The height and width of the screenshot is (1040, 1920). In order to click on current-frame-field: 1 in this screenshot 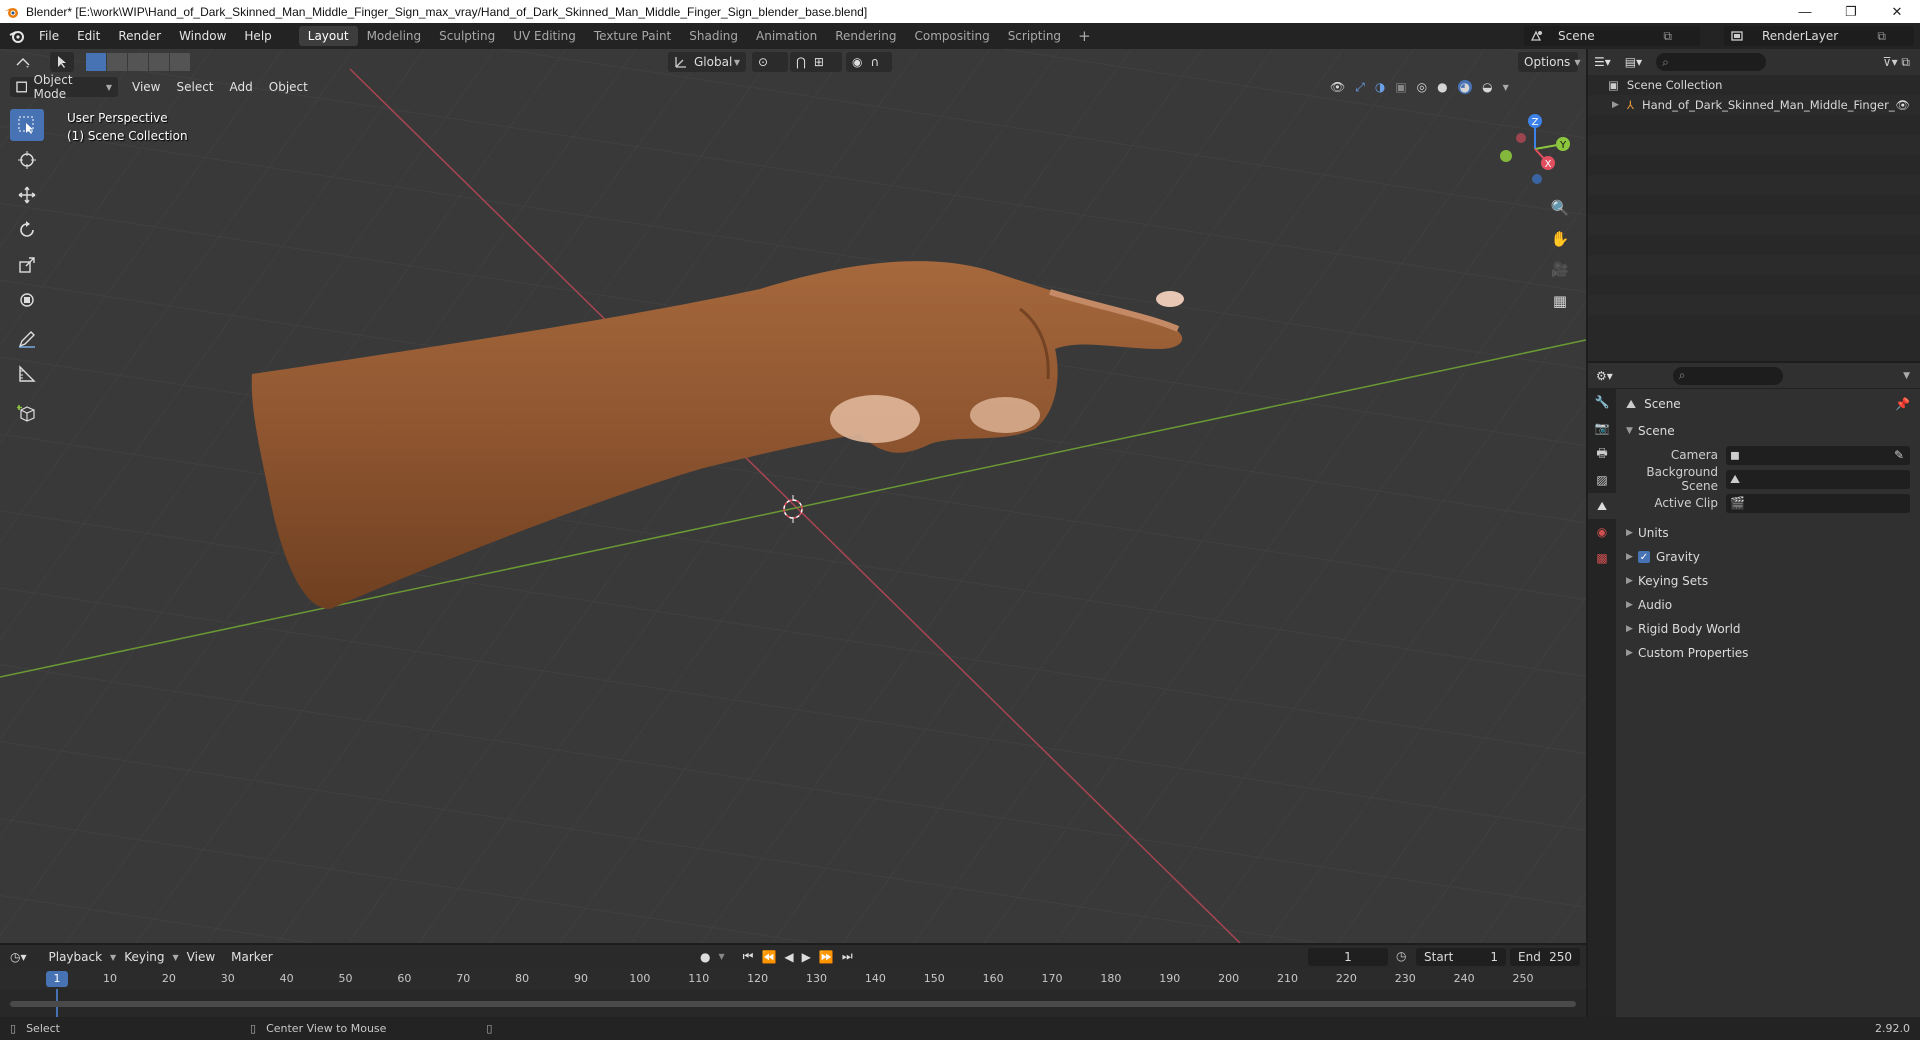, I will do `click(1348, 957)`.